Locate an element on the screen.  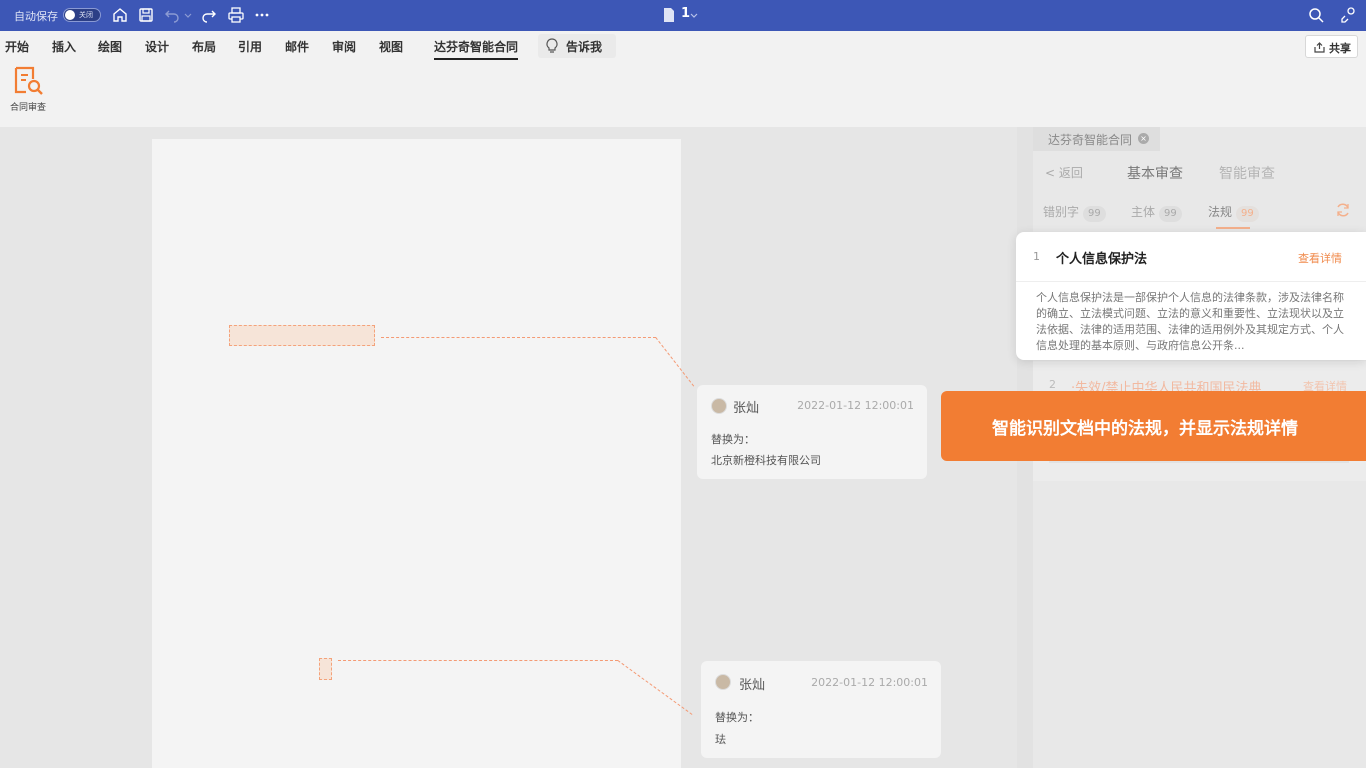
regulation-title: 个人信息保护法 is located at coordinates (1102, 259).